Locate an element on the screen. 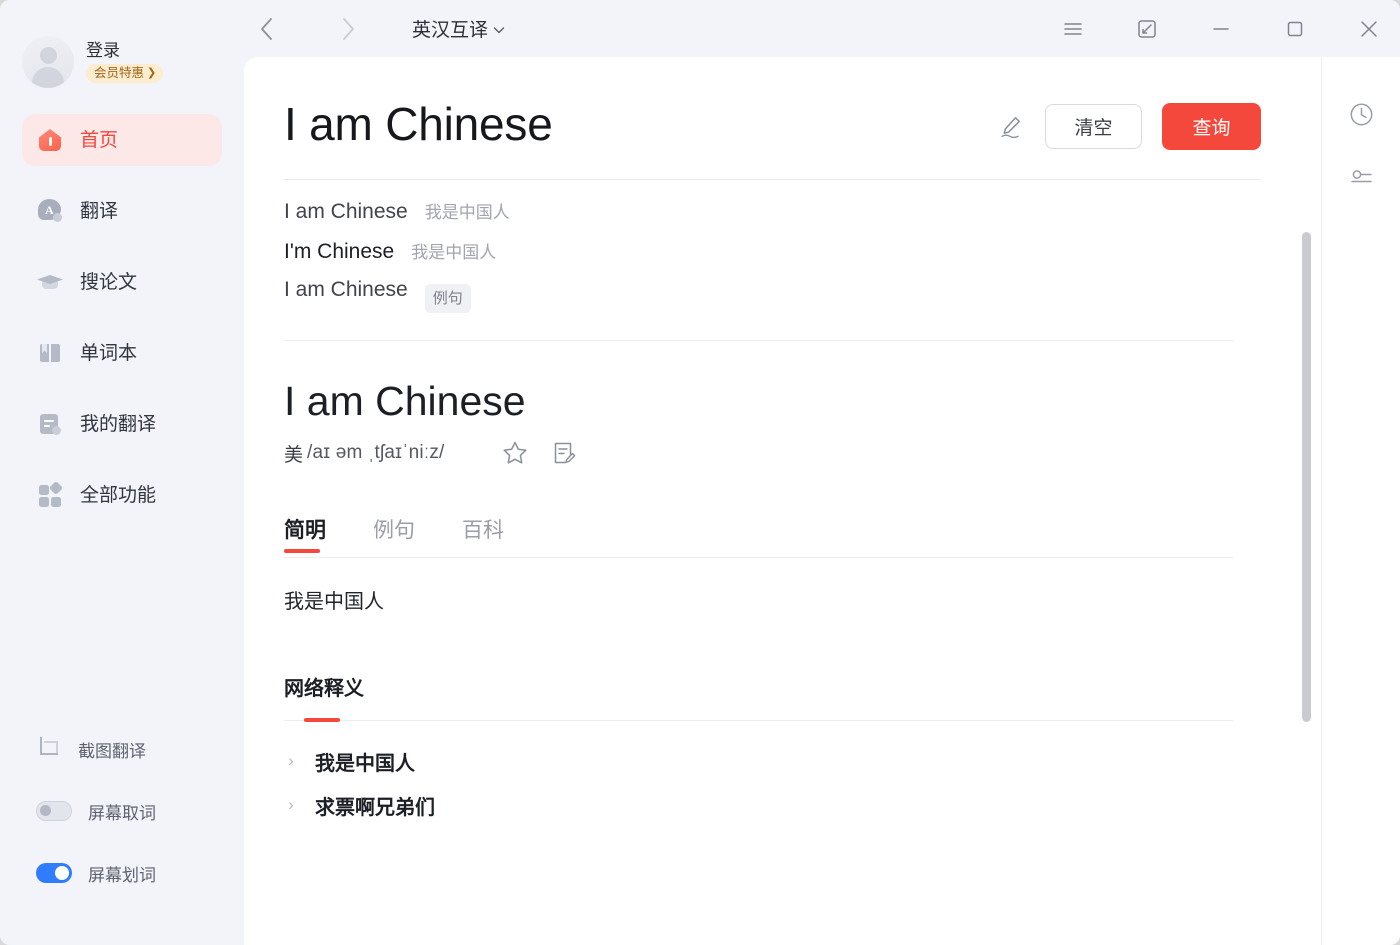 The image size is (1400, 945). grid-icon is located at coordinates (50, 494).